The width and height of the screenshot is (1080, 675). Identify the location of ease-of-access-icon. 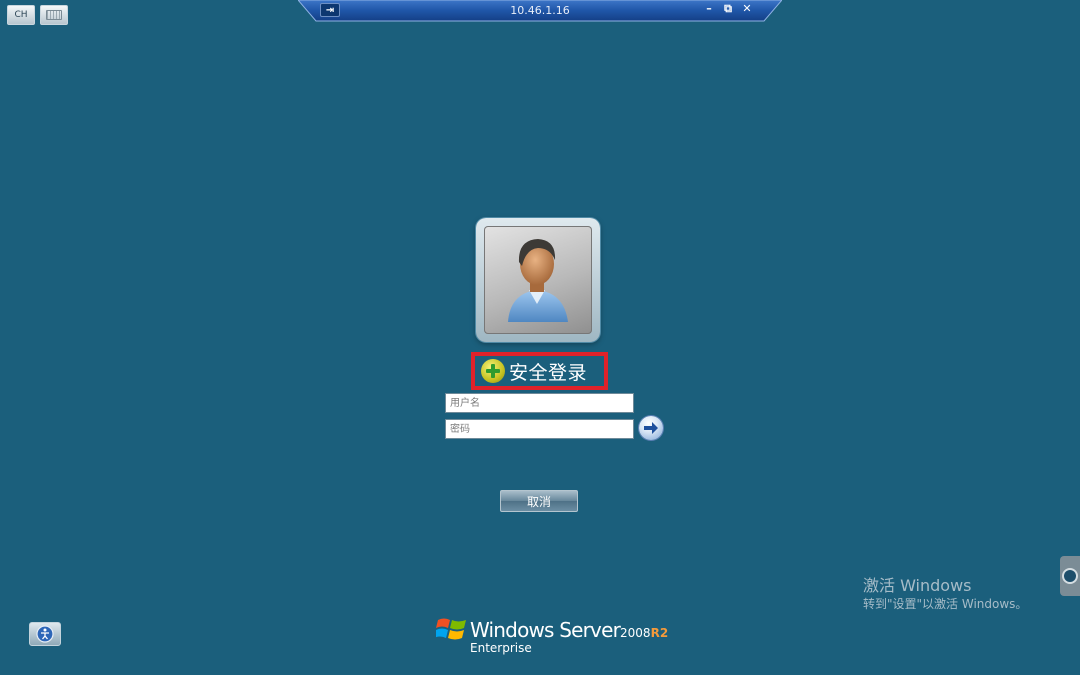
(45, 634).